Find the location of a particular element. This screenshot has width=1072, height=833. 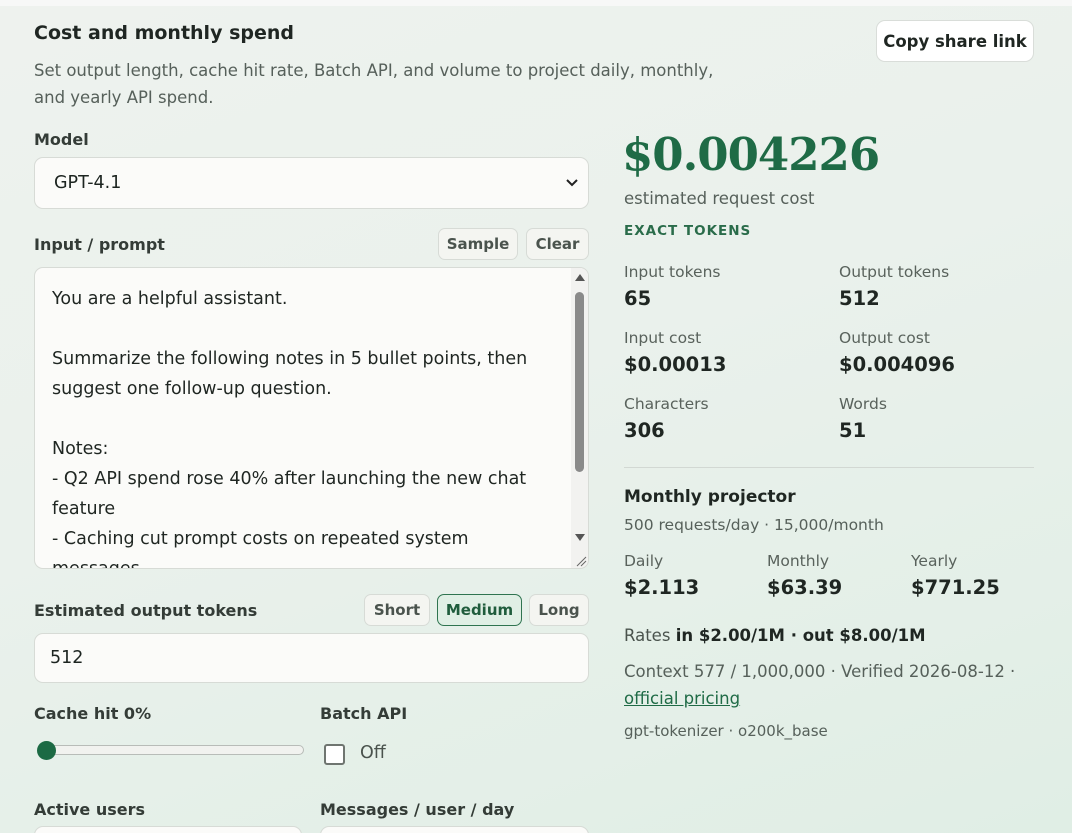

active-users-label: Active users is located at coordinates (90, 809).